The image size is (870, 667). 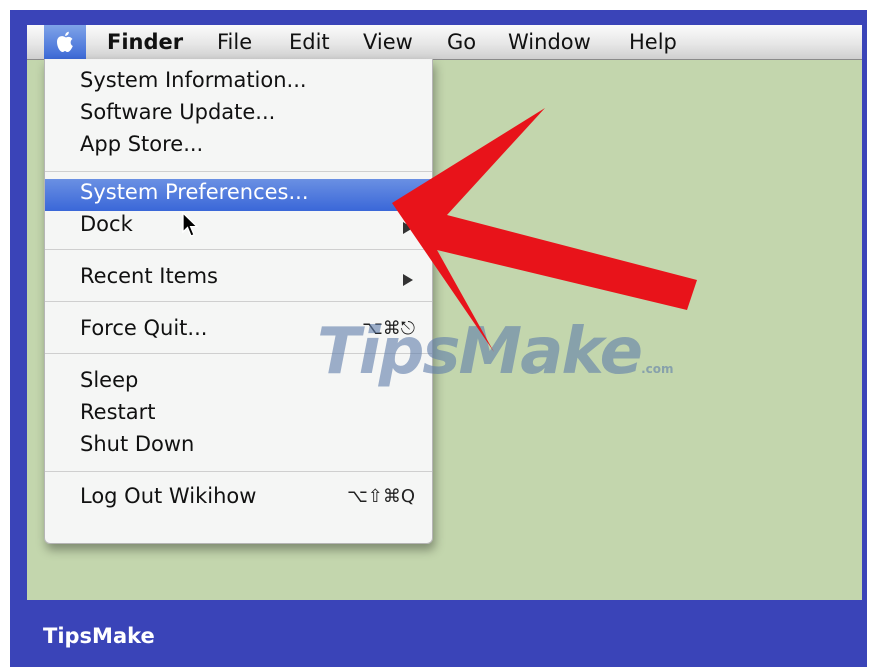 I want to click on red-pointer-arrow-icon, so click(x=544, y=230).